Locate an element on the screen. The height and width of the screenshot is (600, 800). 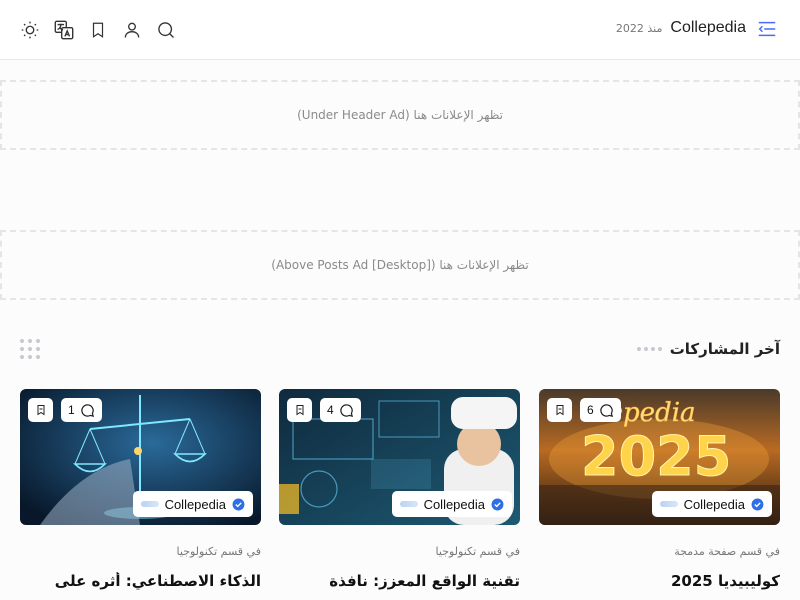
grid-dots-icon is located at coordinates (30, 349).